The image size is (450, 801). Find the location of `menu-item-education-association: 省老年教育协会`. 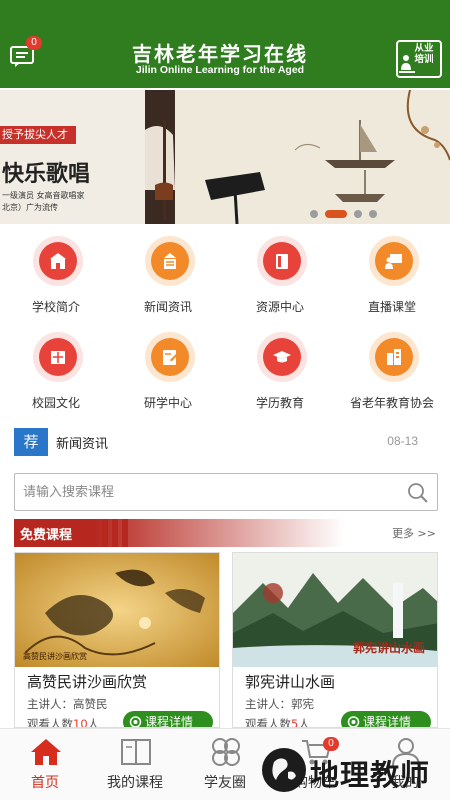

menu-item-education-association: 省老年教育协会 is located at coordinates (392, 377).